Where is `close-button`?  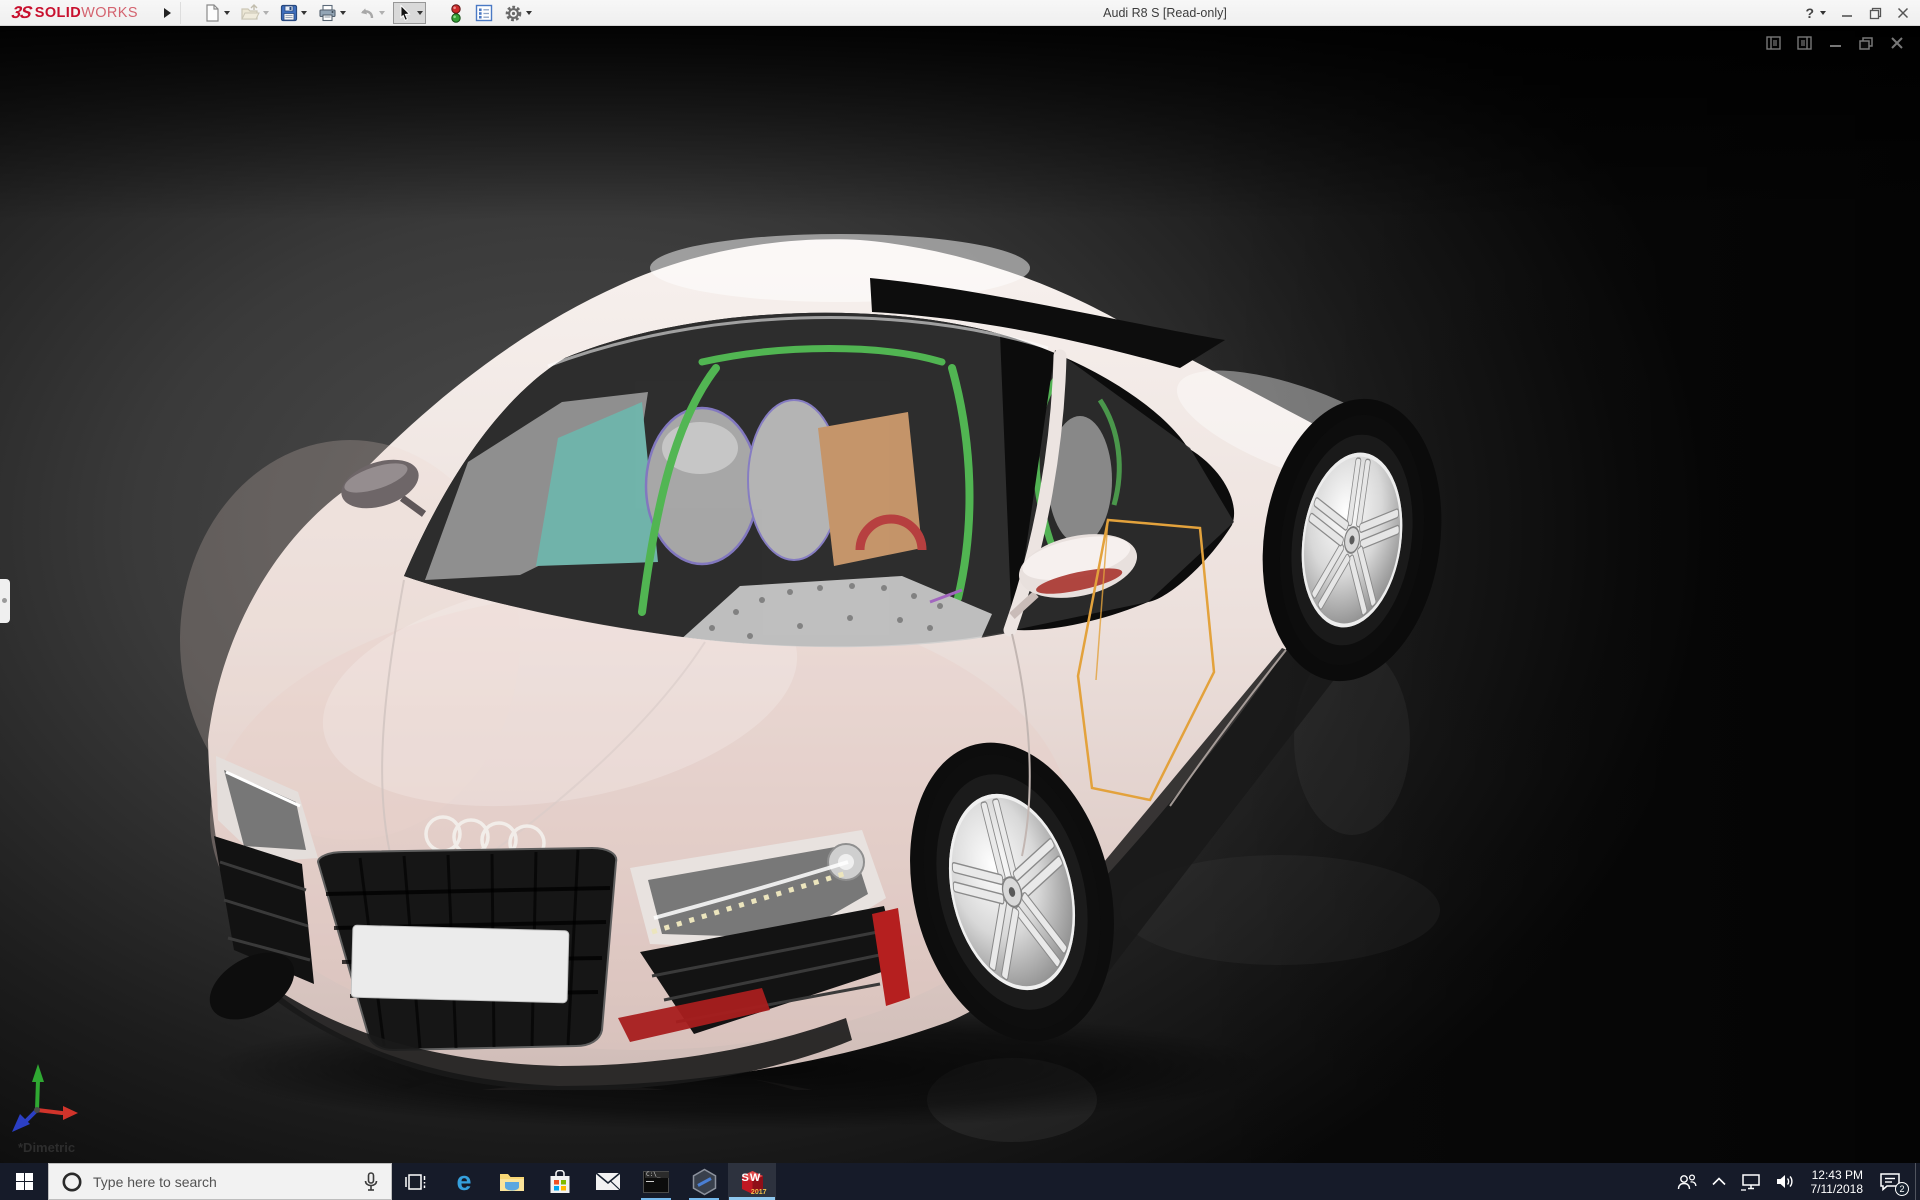
close-button is located at coordinates (1903, 13).